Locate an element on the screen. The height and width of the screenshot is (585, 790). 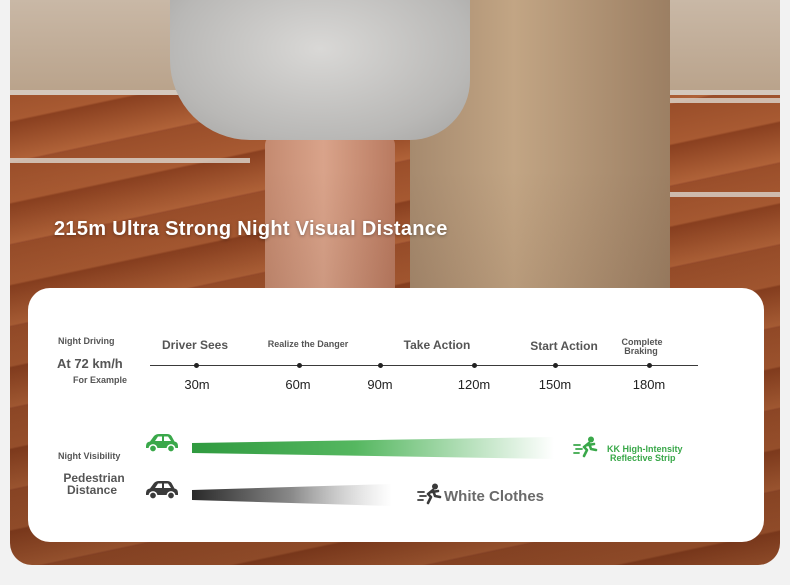
tick-180m: 180m is located at coordinates (649, 384).